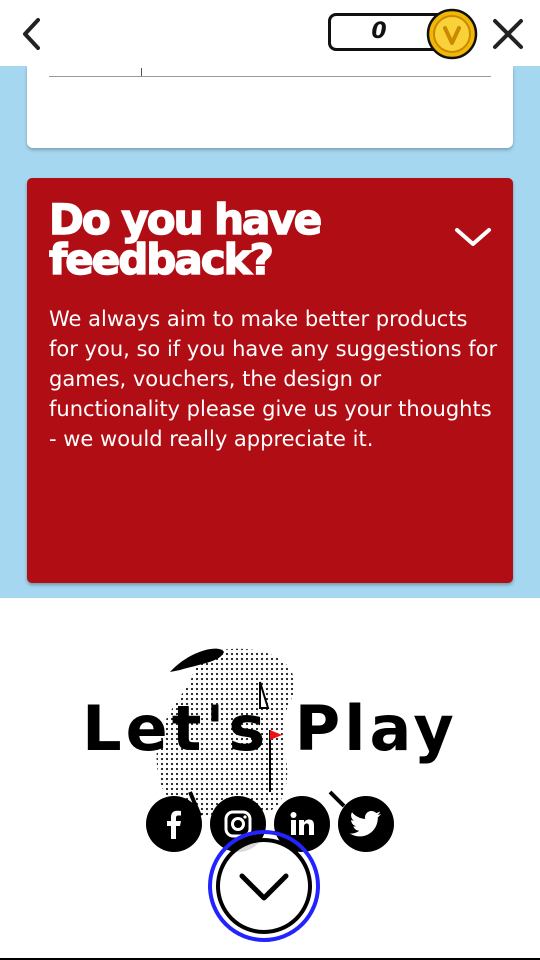 The height and width of the screenshot is (960, 540). I want to click on scroll-down-button, so click(264, 886).